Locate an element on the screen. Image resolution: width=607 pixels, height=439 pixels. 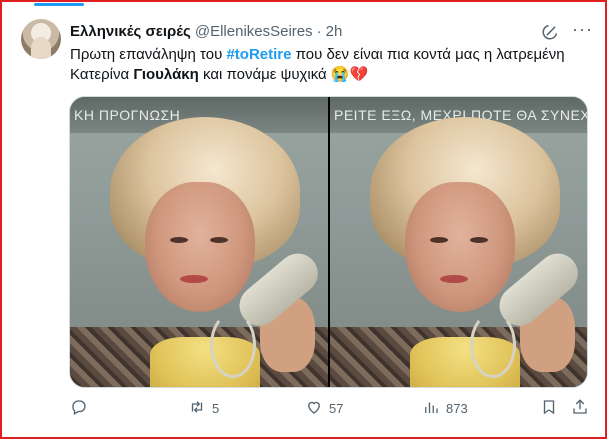
hashtag-link: #toRetire is located at coordinates (258, 54).